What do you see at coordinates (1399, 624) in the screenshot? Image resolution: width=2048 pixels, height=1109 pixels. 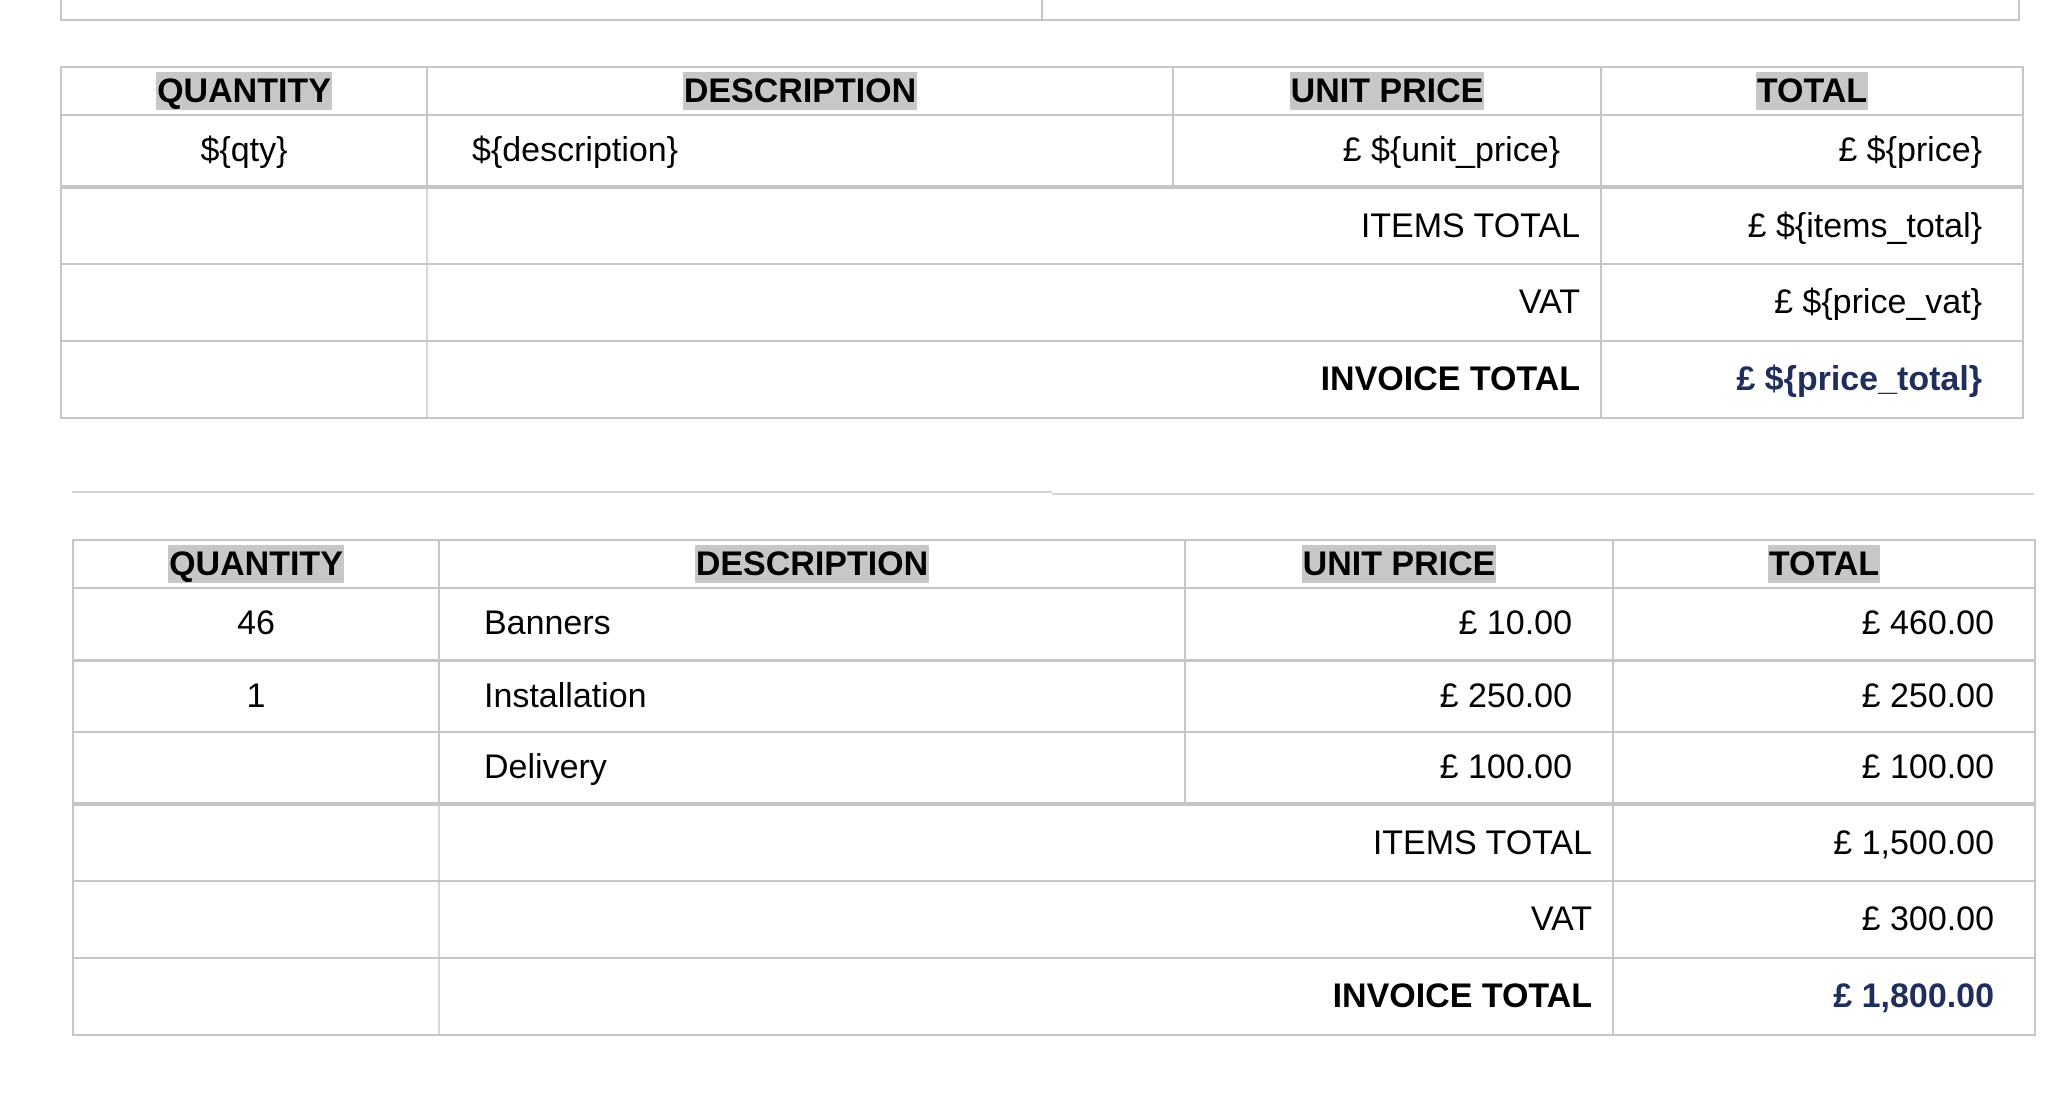 I see `item-unit-price: £ 10.00` at bounding box center [1399, 624].